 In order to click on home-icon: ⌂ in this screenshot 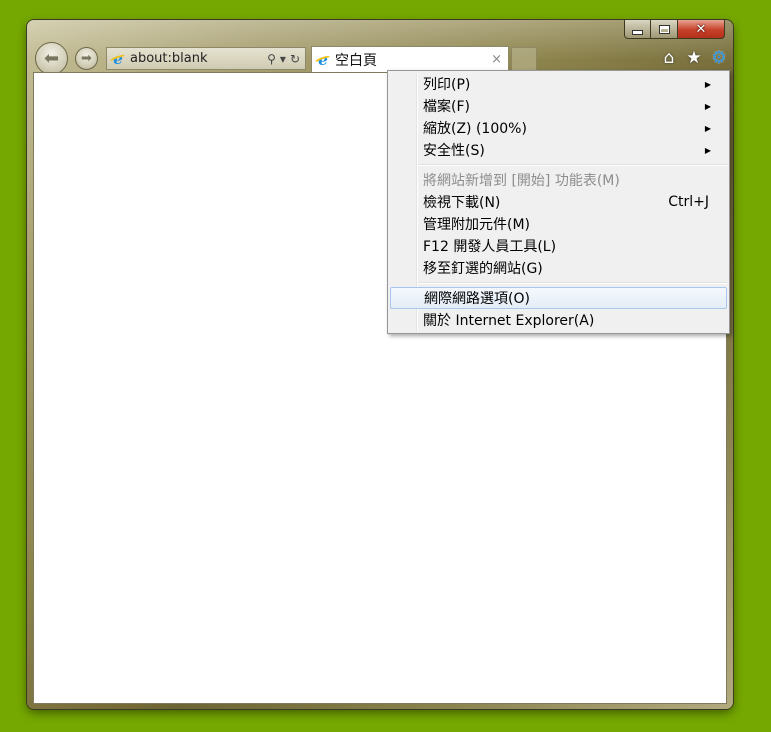, I will do `click(669, 58)`.